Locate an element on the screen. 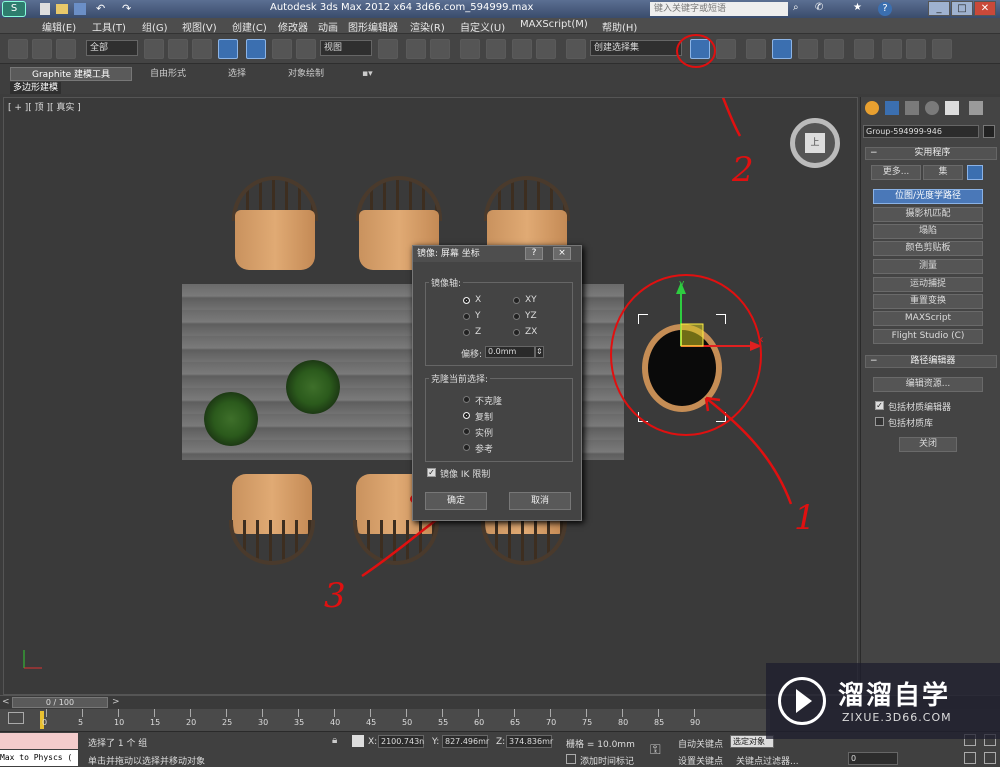 The image size is (1000, 767). utilities-tab-icon is located at coordinates (976, 108).